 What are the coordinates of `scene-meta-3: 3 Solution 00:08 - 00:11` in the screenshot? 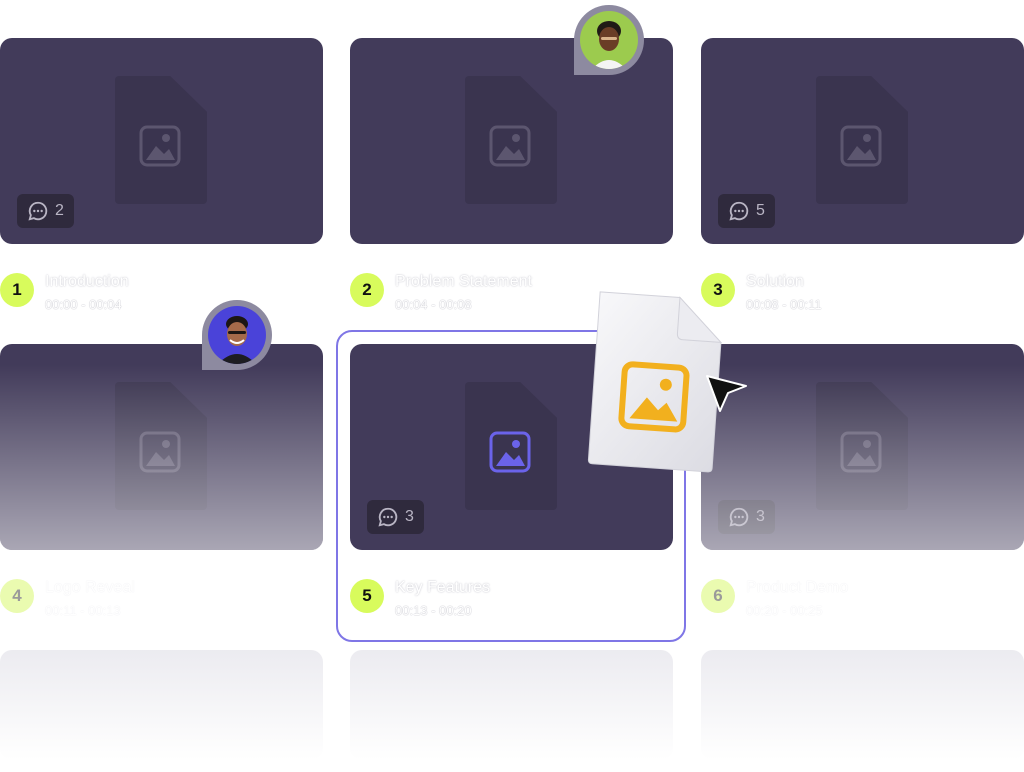 It's located at (862, 297).